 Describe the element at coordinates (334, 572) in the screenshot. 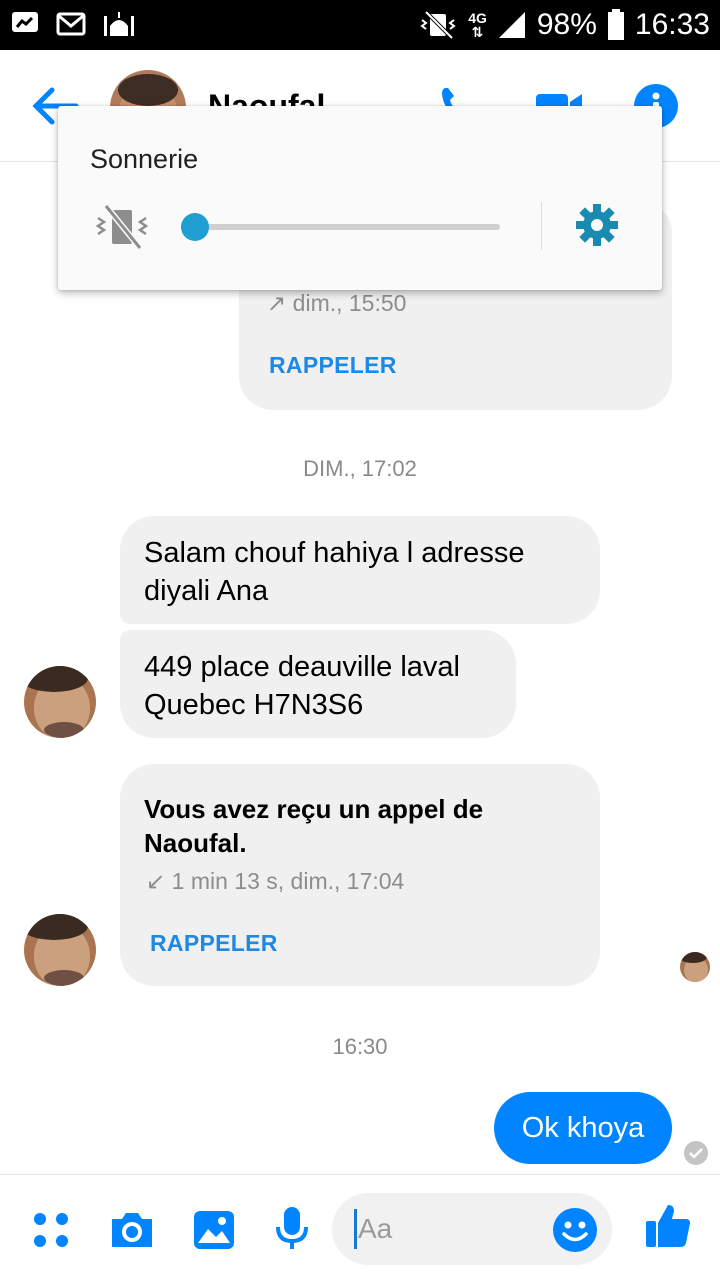

I see `message-text: Salam chouf hahiya l adresse diyali Ana` at that location.